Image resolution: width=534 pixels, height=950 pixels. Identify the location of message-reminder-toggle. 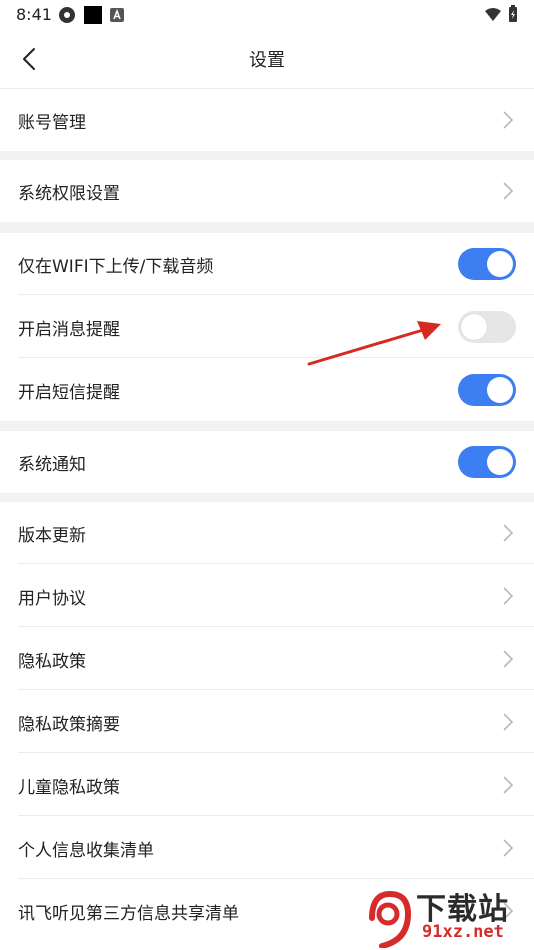
(487, 327).